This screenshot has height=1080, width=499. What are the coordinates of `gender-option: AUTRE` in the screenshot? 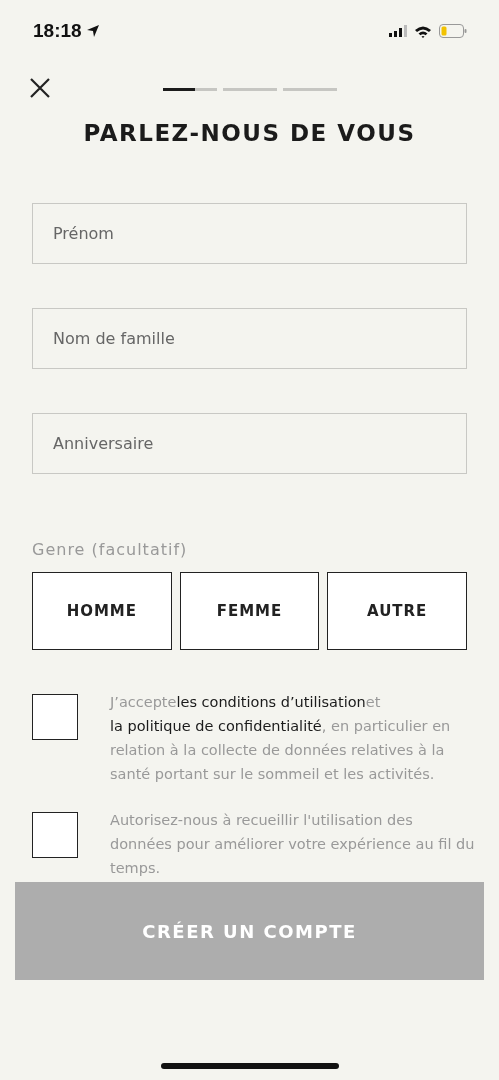 It's located at (397, 611).